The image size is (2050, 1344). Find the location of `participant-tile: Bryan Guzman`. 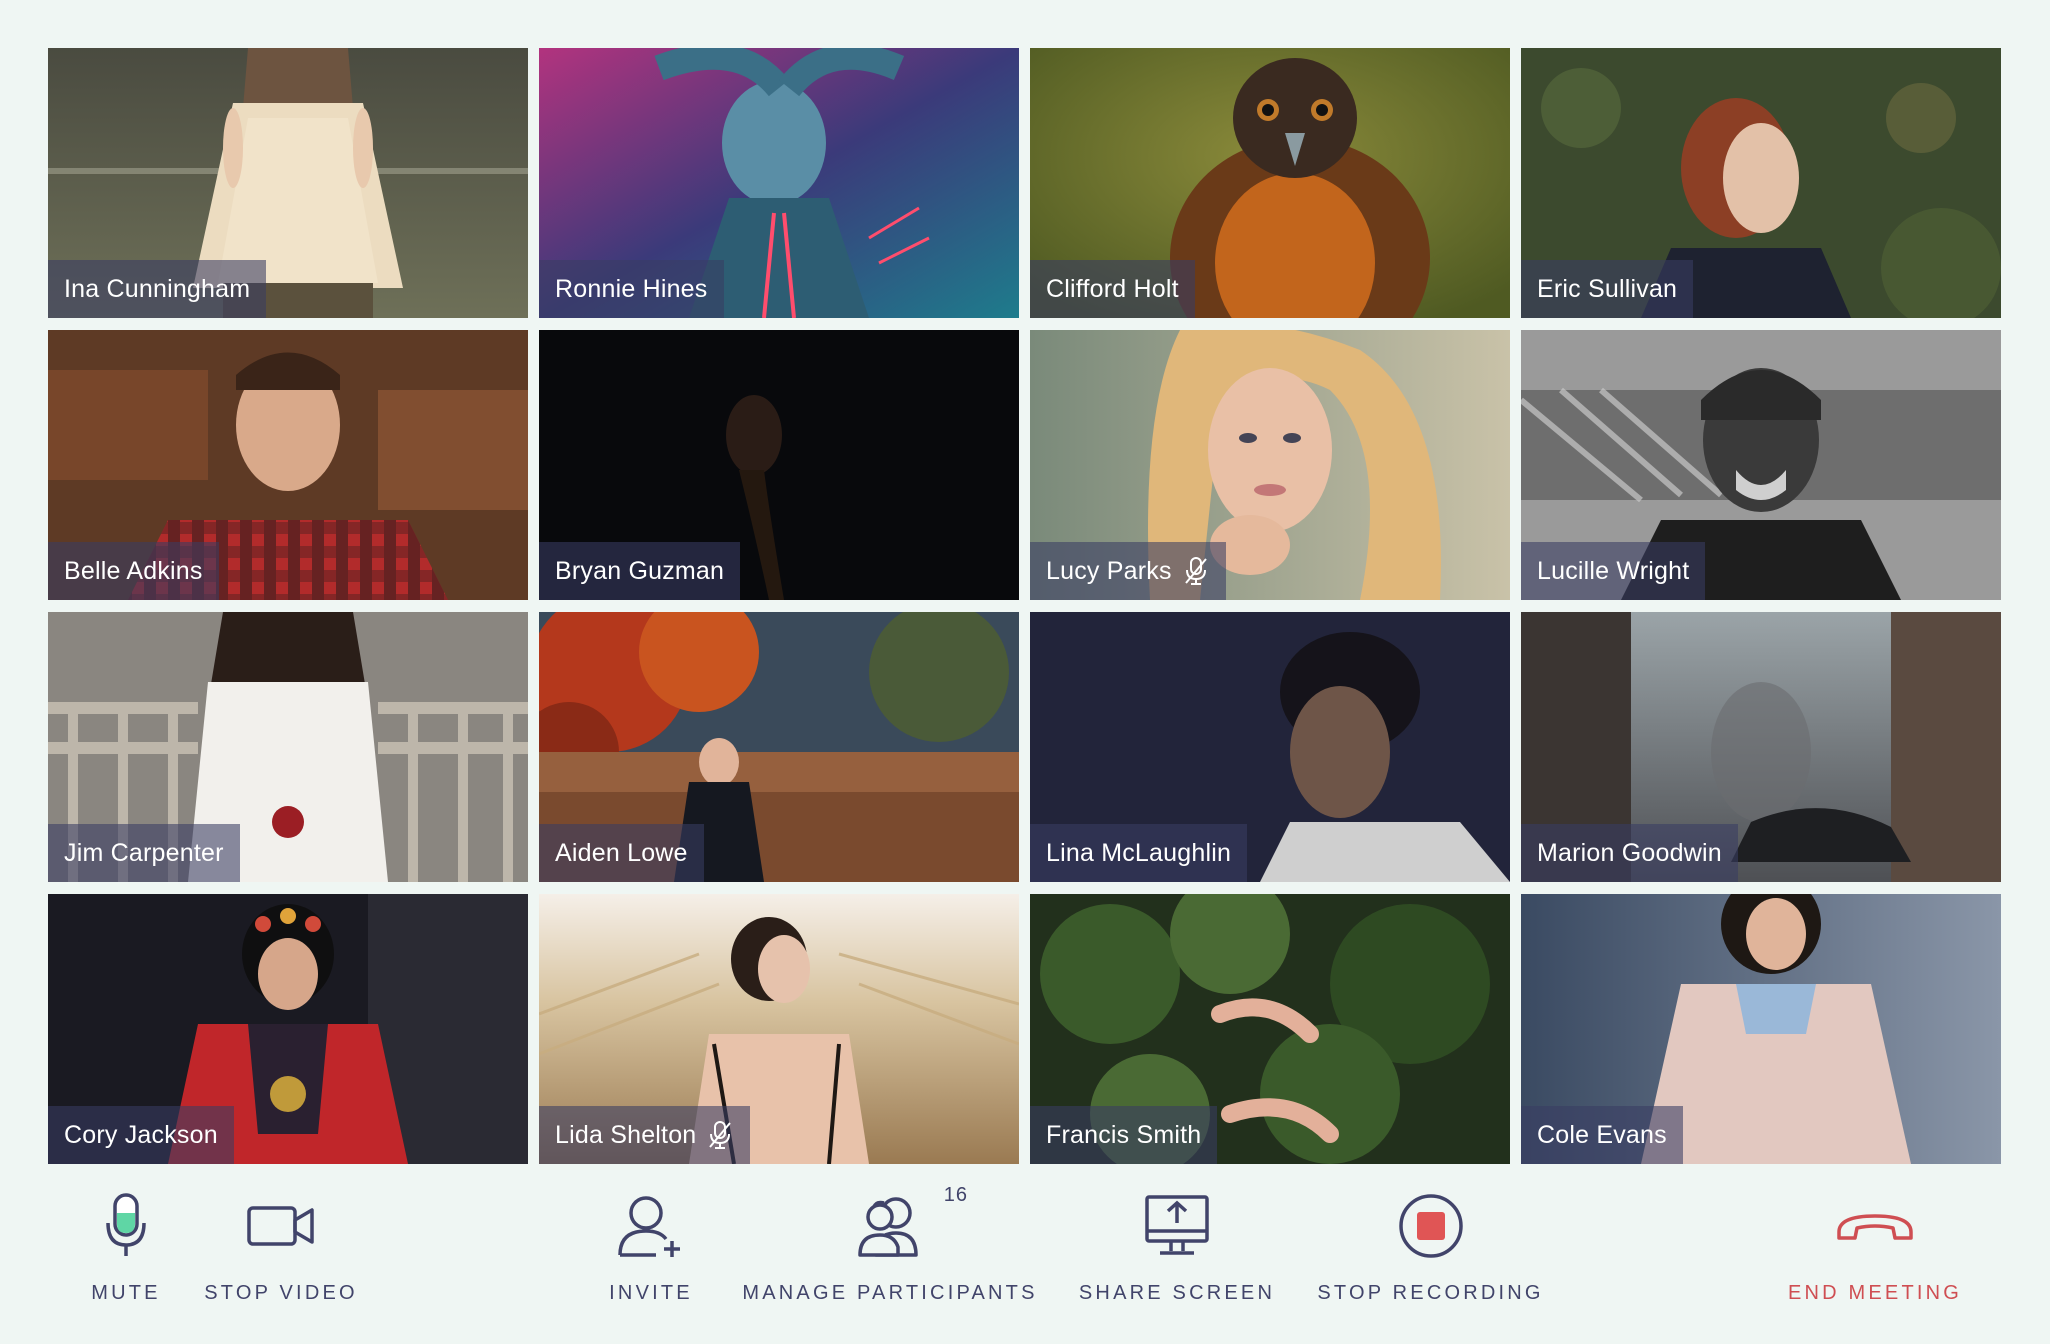

participant-tile: Bryan Guzman is located at coordinates (779, 465).